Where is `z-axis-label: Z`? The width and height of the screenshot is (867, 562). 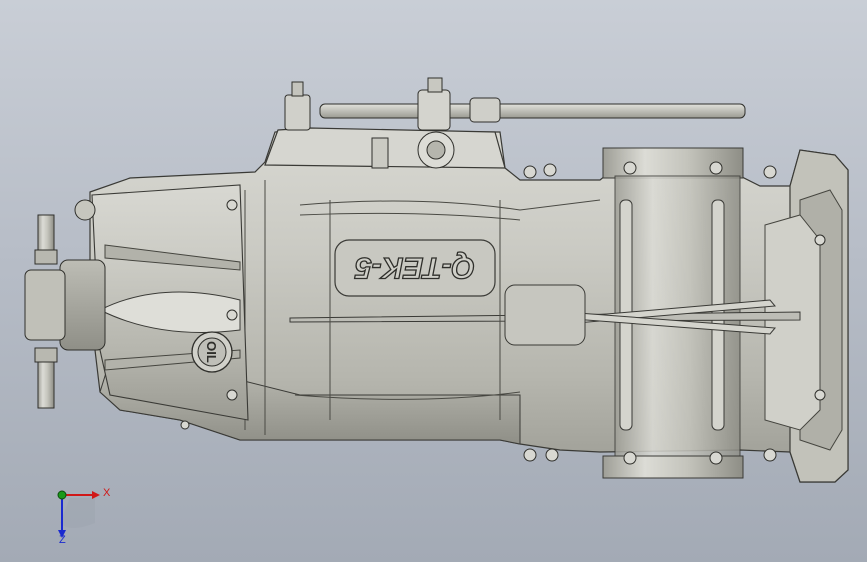 z-axis-label: Z is located at coordinates (62, 540).